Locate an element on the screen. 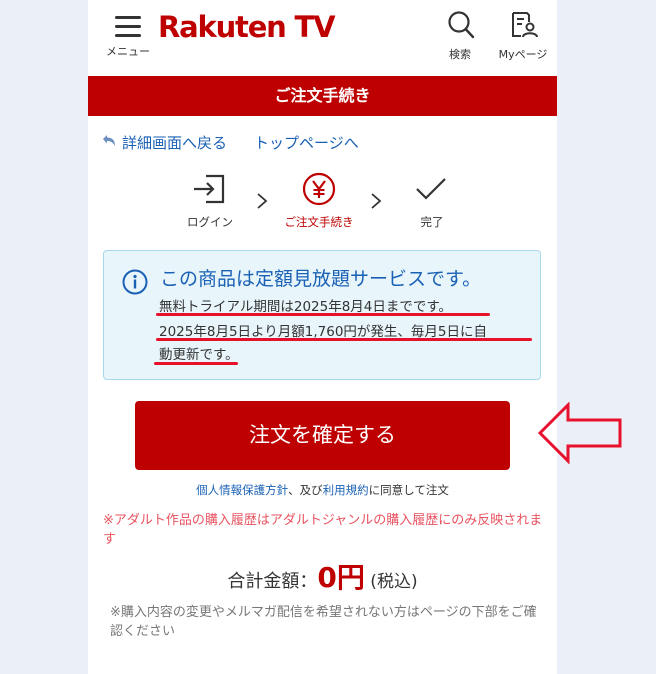 This screenshot has width=656, height=674. arrow-left-icon is located at coordinates (579, 433).